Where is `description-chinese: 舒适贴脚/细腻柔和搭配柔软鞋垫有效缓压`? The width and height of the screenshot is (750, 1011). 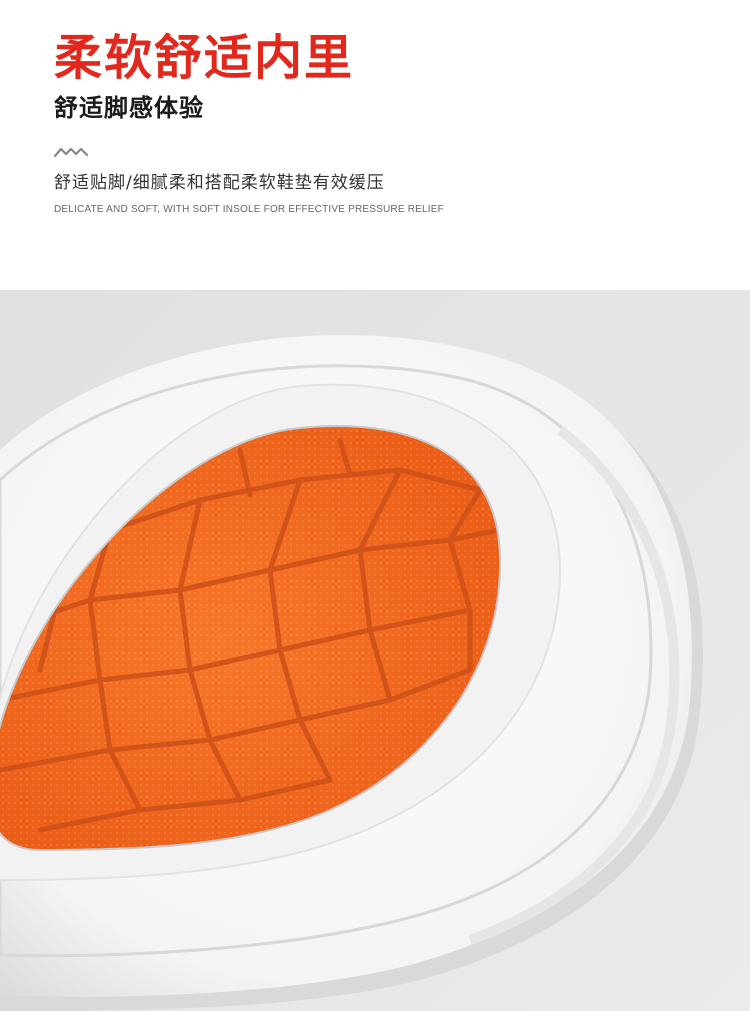
description-chinese: 舒适贴脚/细腻柔和搭配柔软鞋垫有效缓压 is located at coordinates (219, 183).